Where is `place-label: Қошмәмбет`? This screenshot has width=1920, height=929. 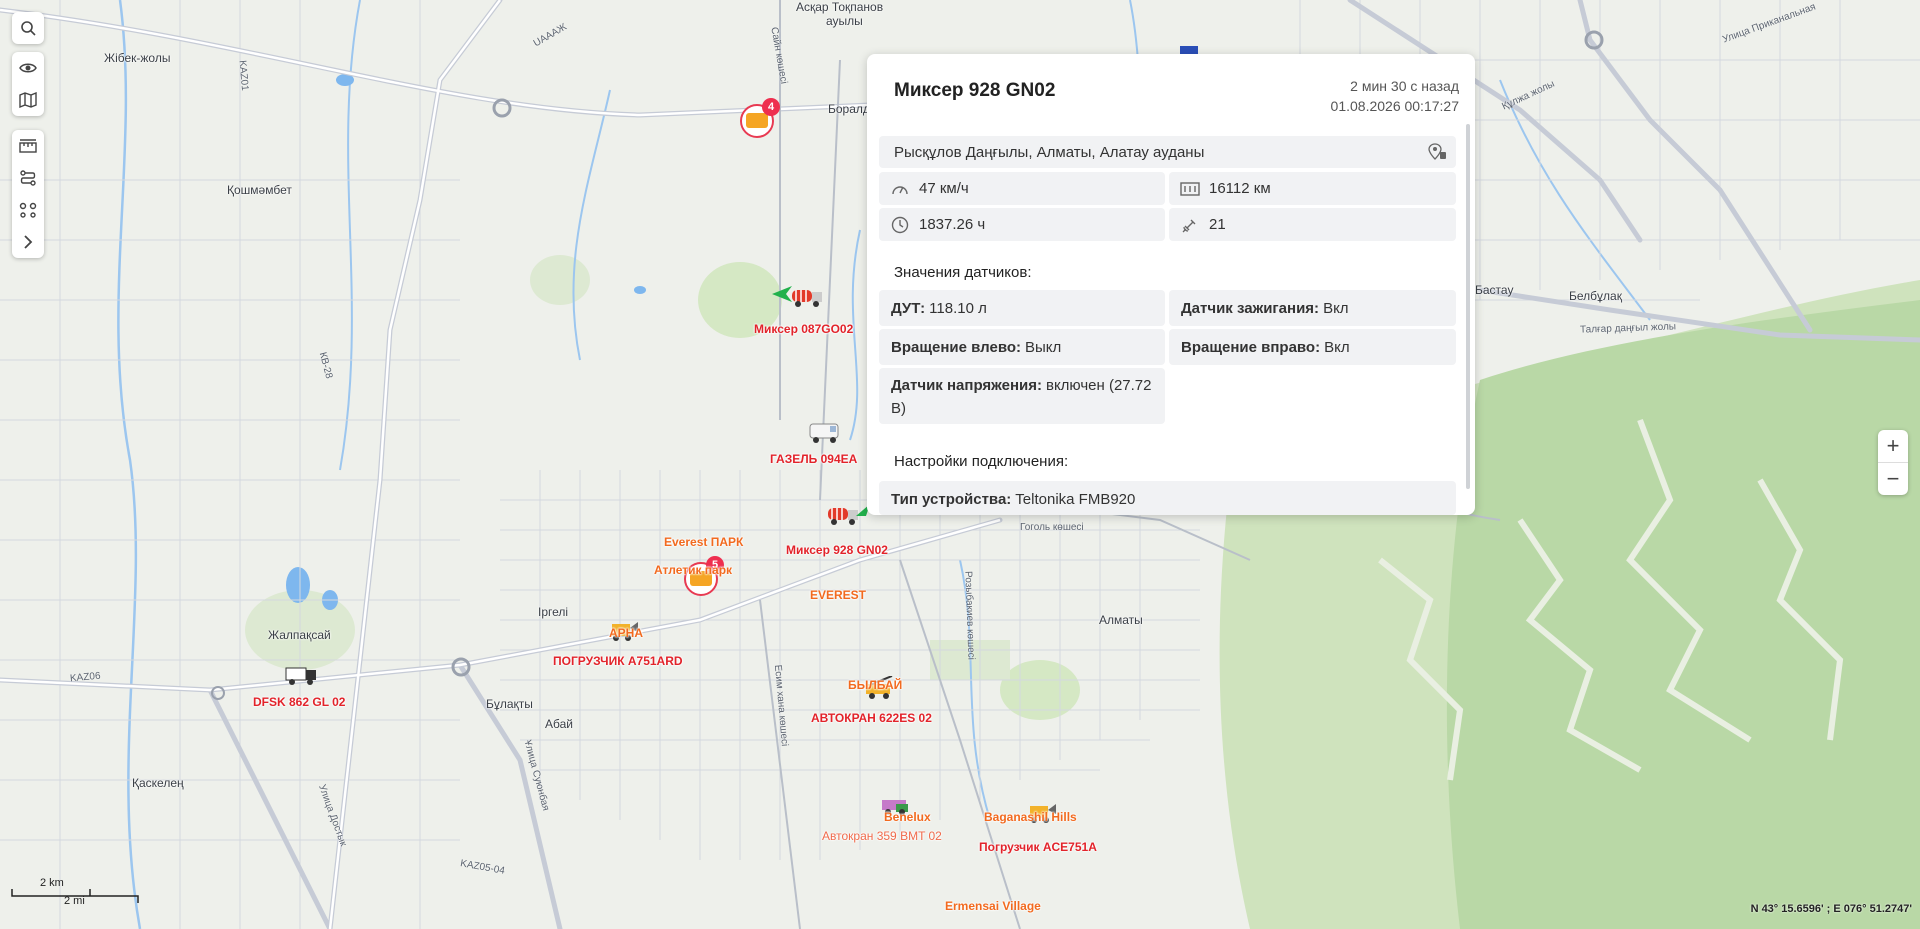 place-label: Қошмәмбет is located at coordinates (259, 190).